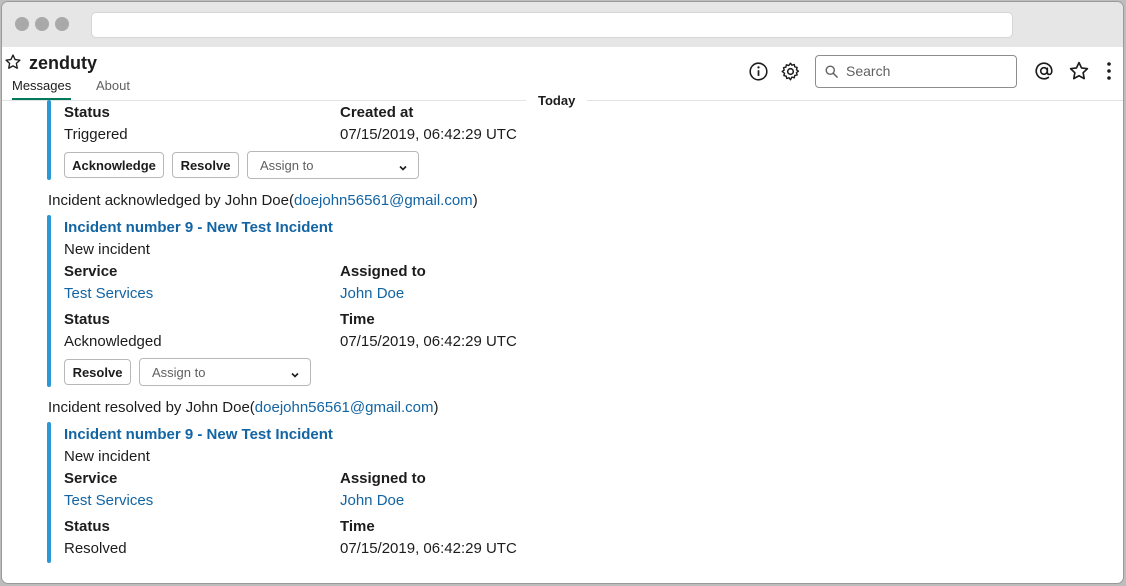 The height and width of the screenshot is (586, 1126). I want to click on message-text: Incident acknowledged by John Doe(, so click(171, 200).